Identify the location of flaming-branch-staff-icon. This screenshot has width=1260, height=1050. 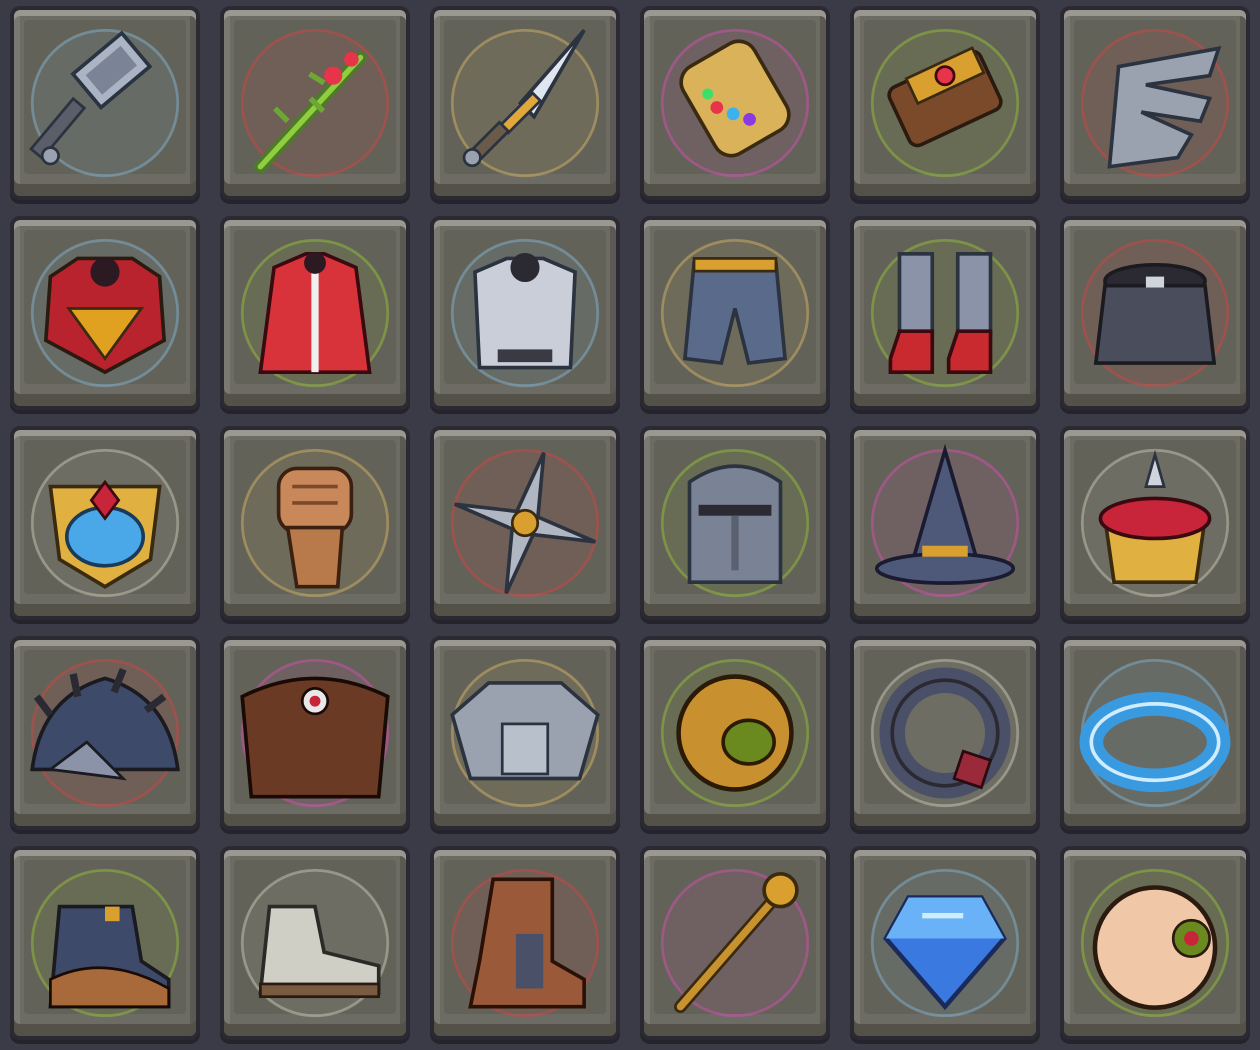
(315, 103).